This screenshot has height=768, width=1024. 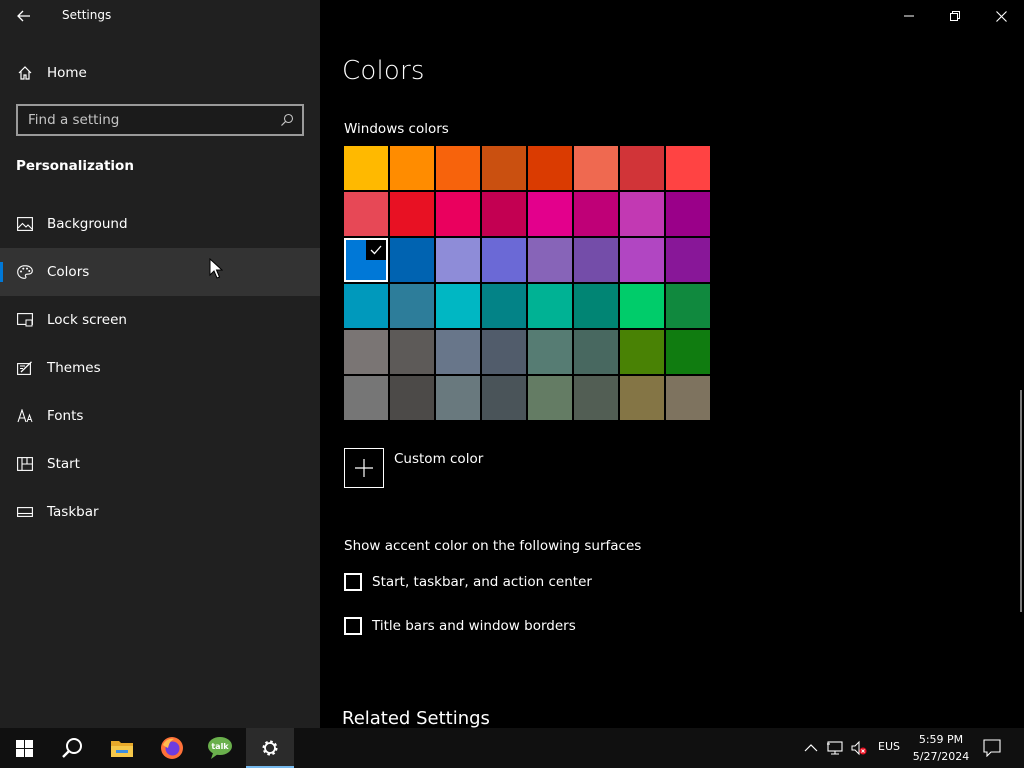 I want to click on action-center-icon, so click(x=992, y=748).